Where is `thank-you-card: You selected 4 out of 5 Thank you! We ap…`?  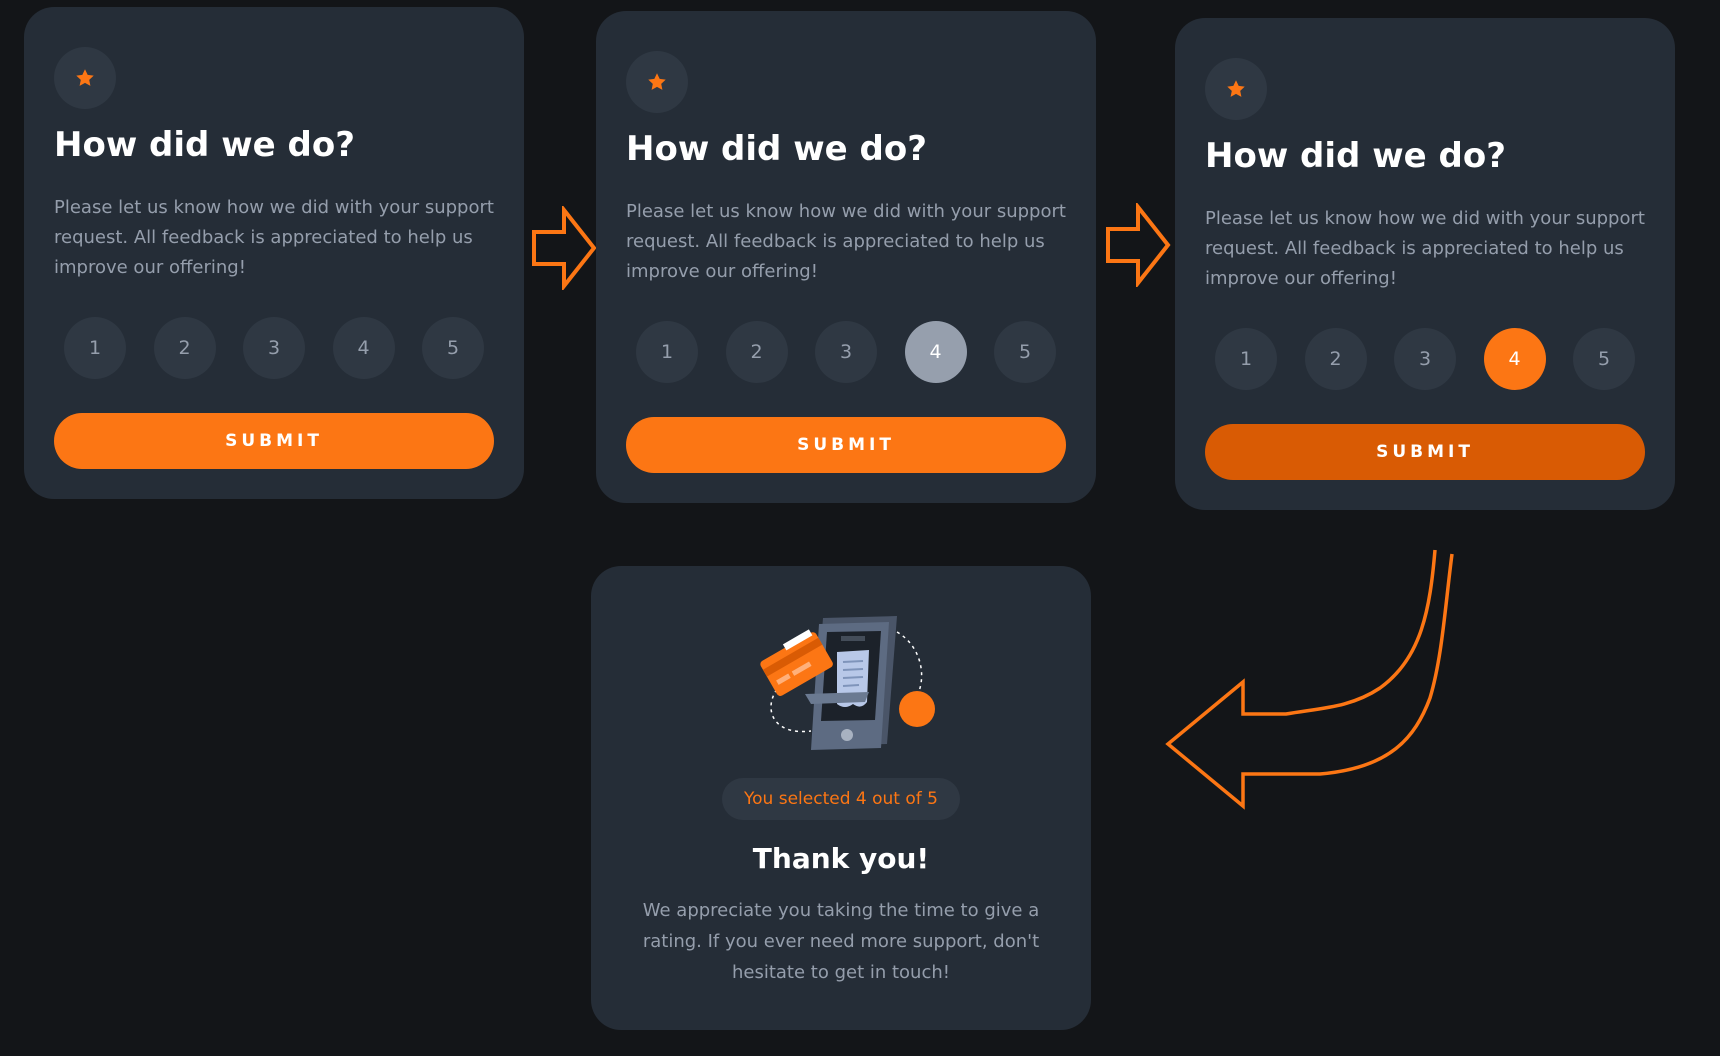
thank-you-card: You selected 4 out of 5 Thank you! We ap… is located at coordinates (841, 798).